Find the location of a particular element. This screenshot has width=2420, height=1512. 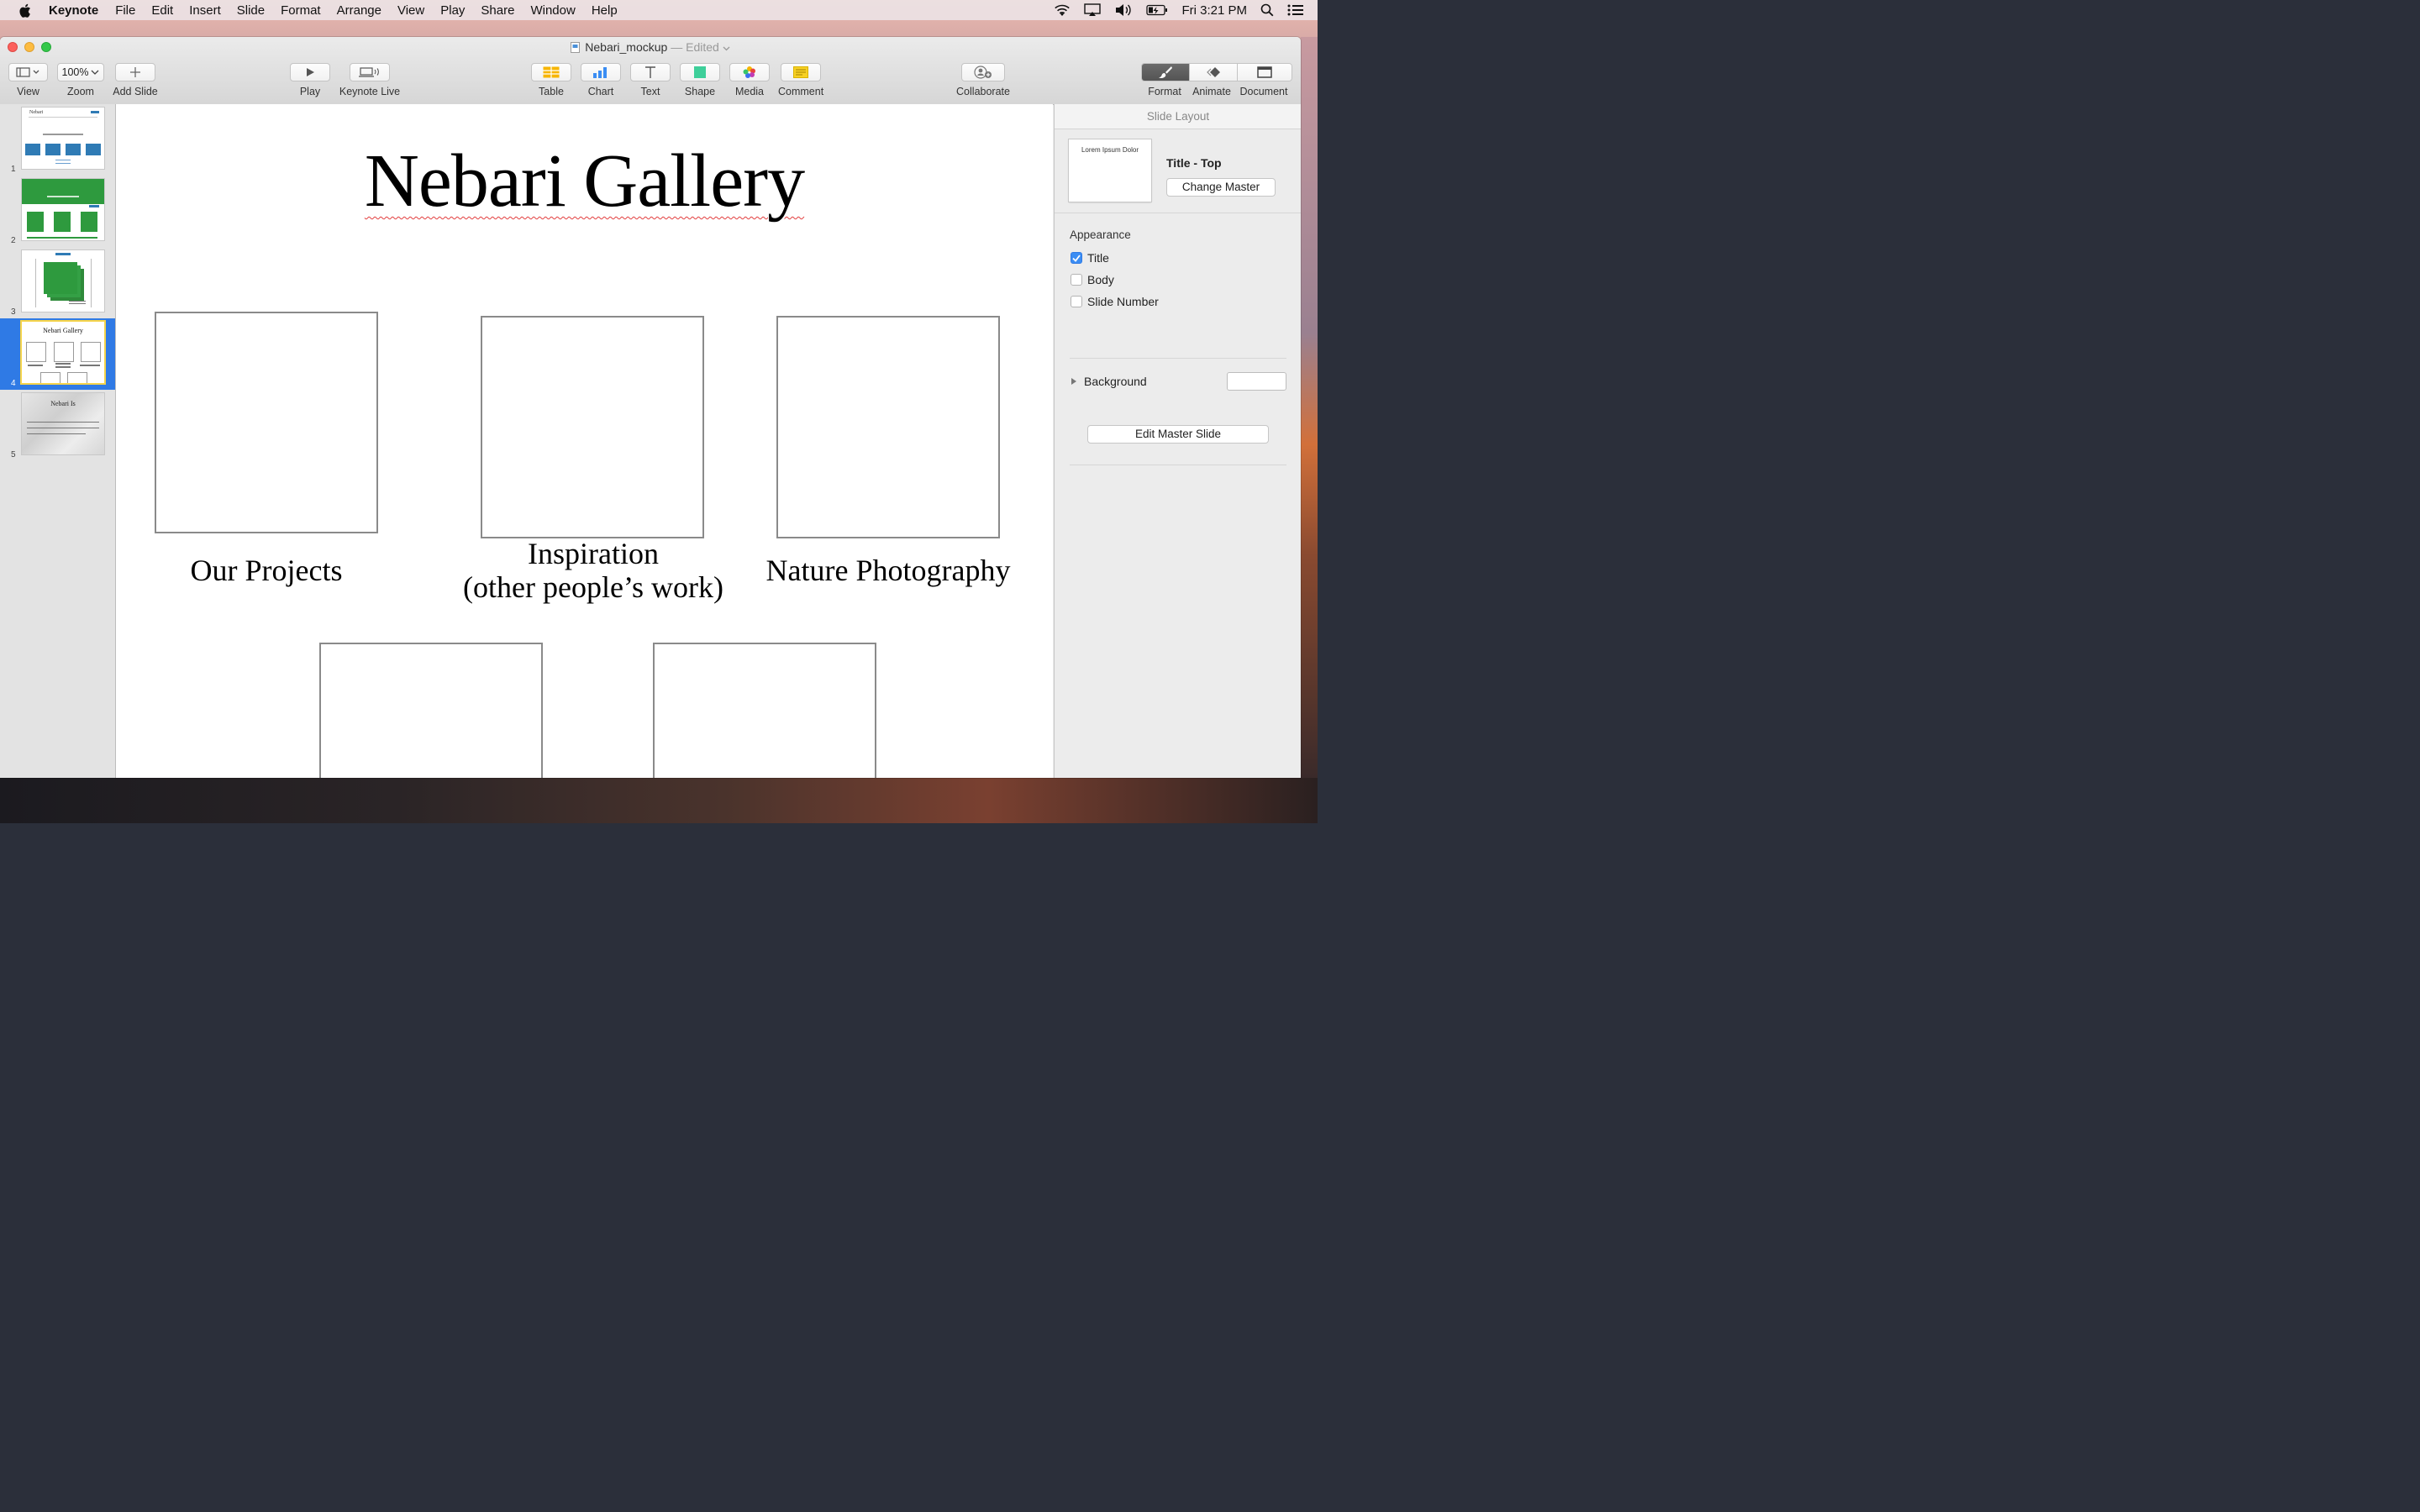

document-icon is located at coordinates (1264, 72).